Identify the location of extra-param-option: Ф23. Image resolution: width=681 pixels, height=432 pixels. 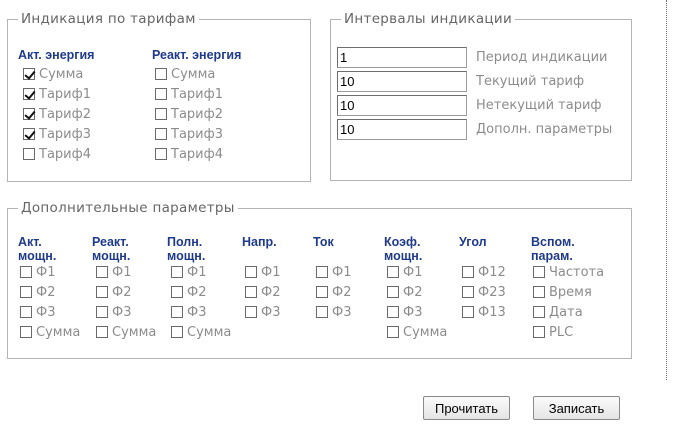
(484, 292).